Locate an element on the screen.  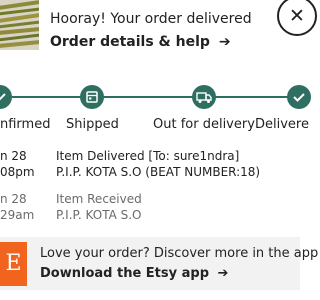
order-details-link-label: Order details & help is located at coordinates (130, 42).